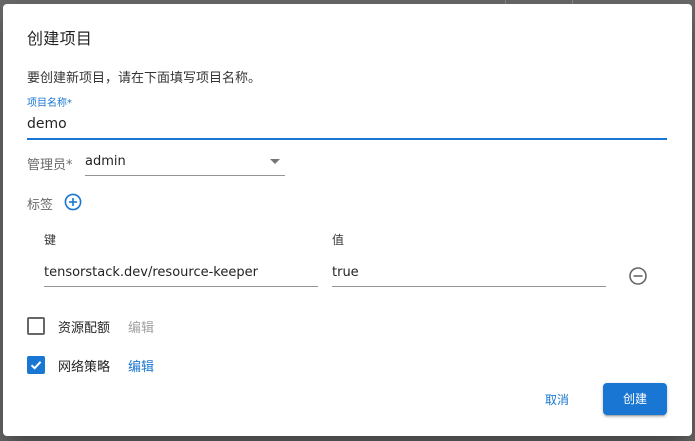 The height and width of the screenshot is (441, 695). I want to click on admin-label: 管理员*, so click(50, 163).